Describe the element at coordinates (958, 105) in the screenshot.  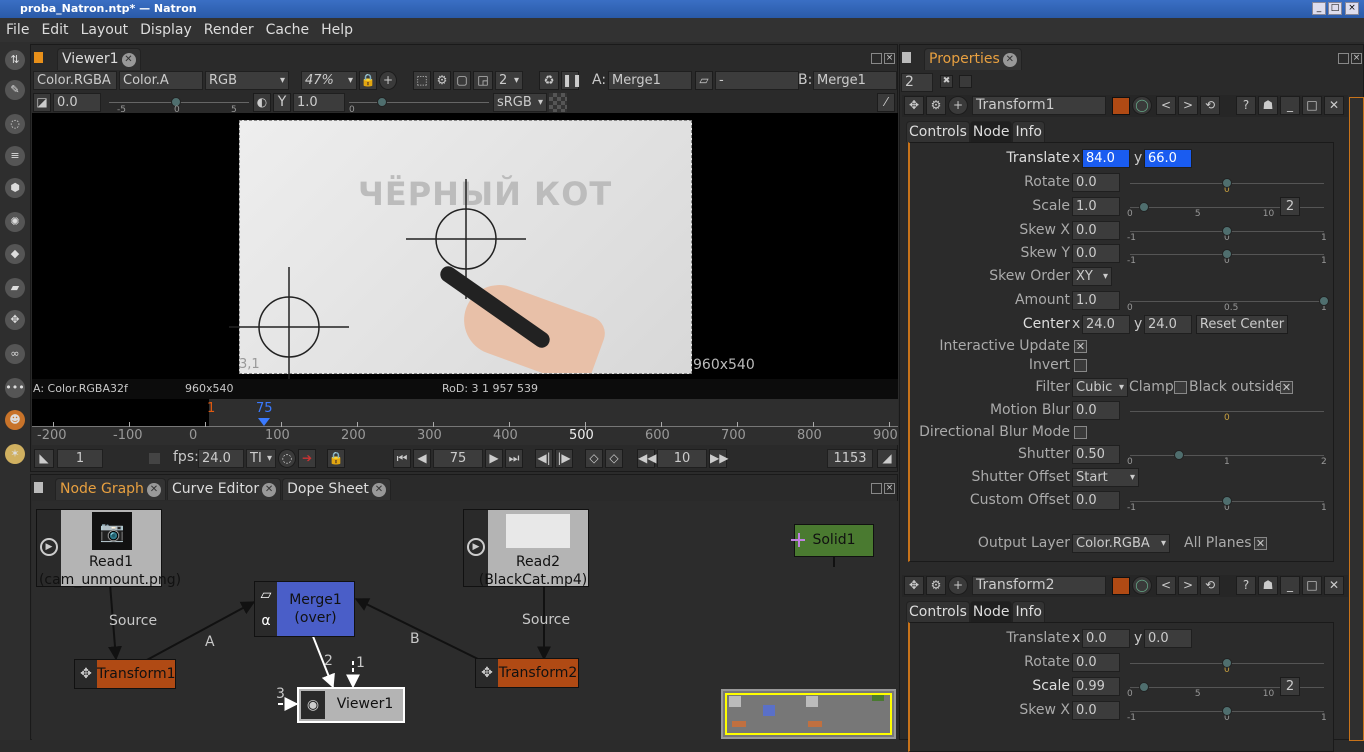
I see `center-node-icon: +` at that location.